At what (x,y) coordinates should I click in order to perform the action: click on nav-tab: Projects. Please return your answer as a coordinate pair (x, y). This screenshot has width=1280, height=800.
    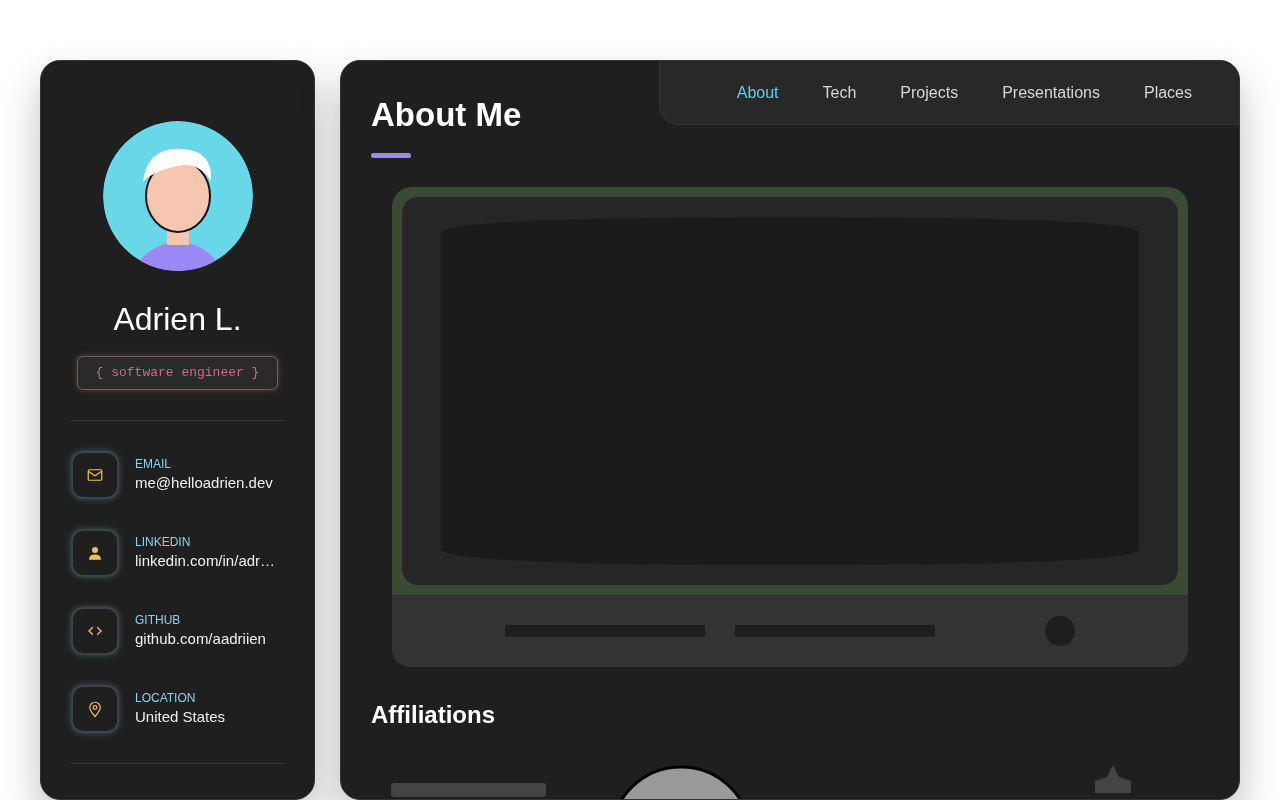
    Looking at the image, I should click on (929, 92).